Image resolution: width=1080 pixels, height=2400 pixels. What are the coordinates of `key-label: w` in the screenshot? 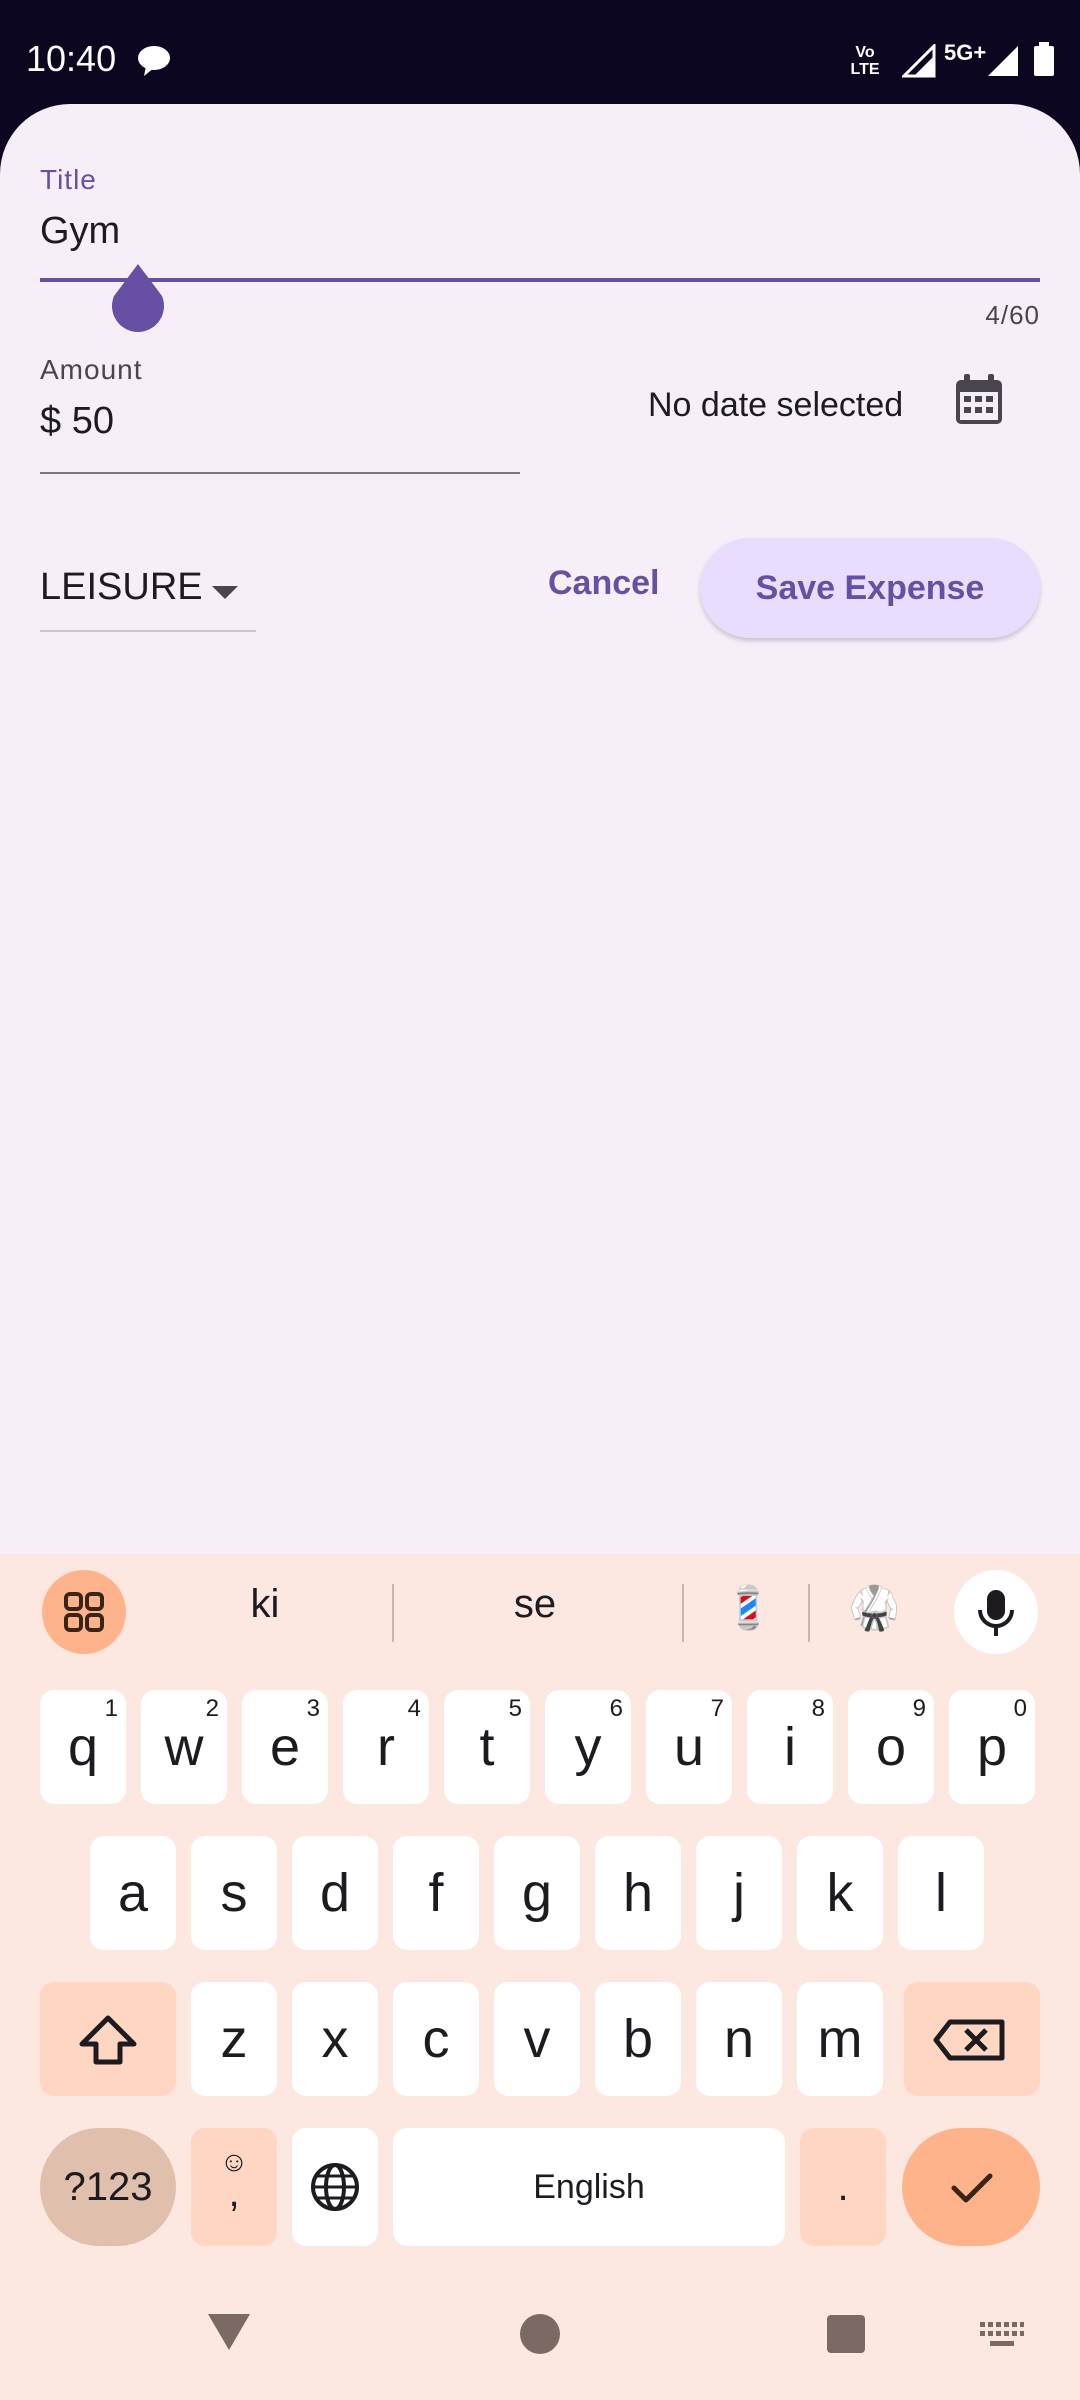 It's located at (184, 1747).